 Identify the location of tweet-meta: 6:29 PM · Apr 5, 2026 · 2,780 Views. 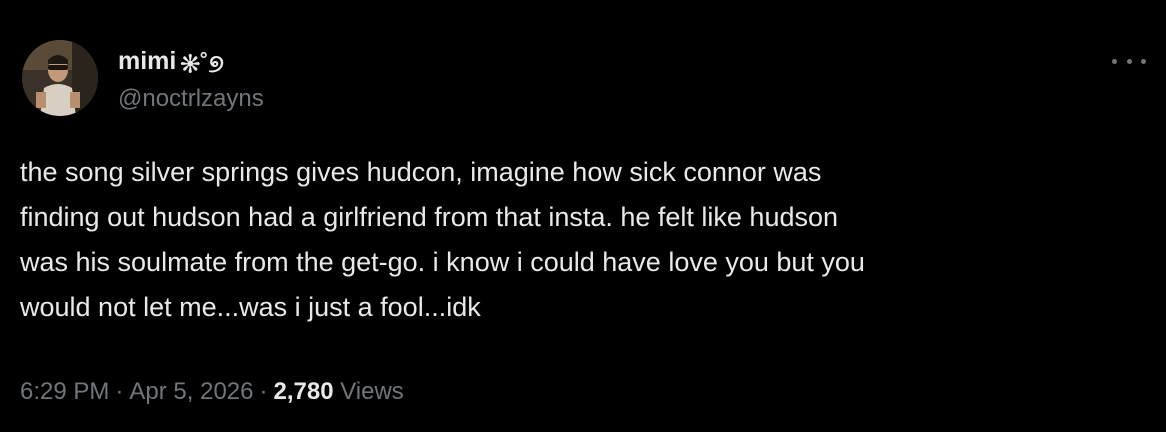
(212, 392).